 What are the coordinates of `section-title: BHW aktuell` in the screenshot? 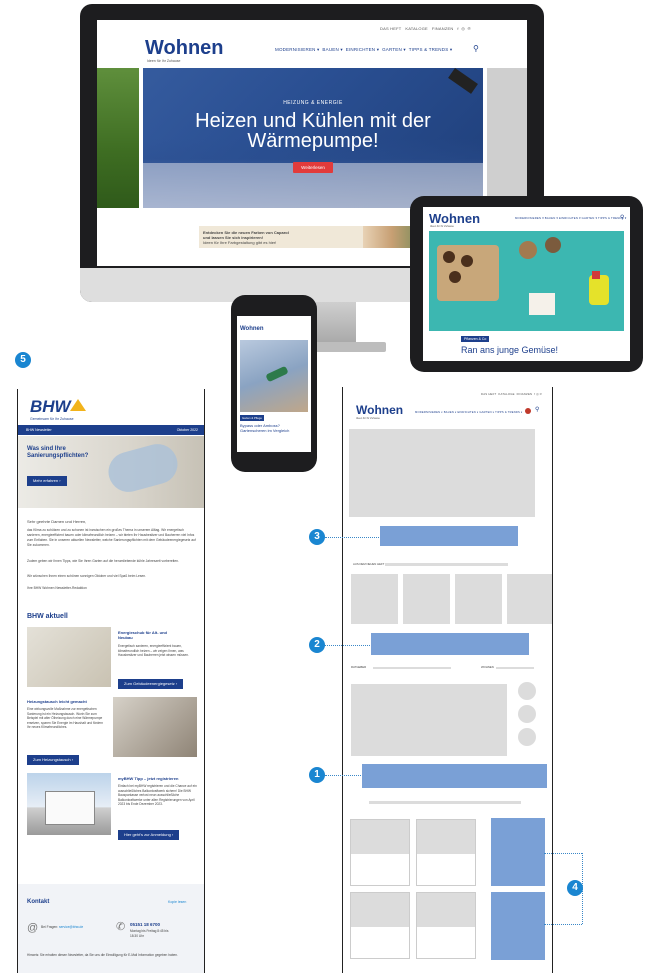 It's located at (47, 616).